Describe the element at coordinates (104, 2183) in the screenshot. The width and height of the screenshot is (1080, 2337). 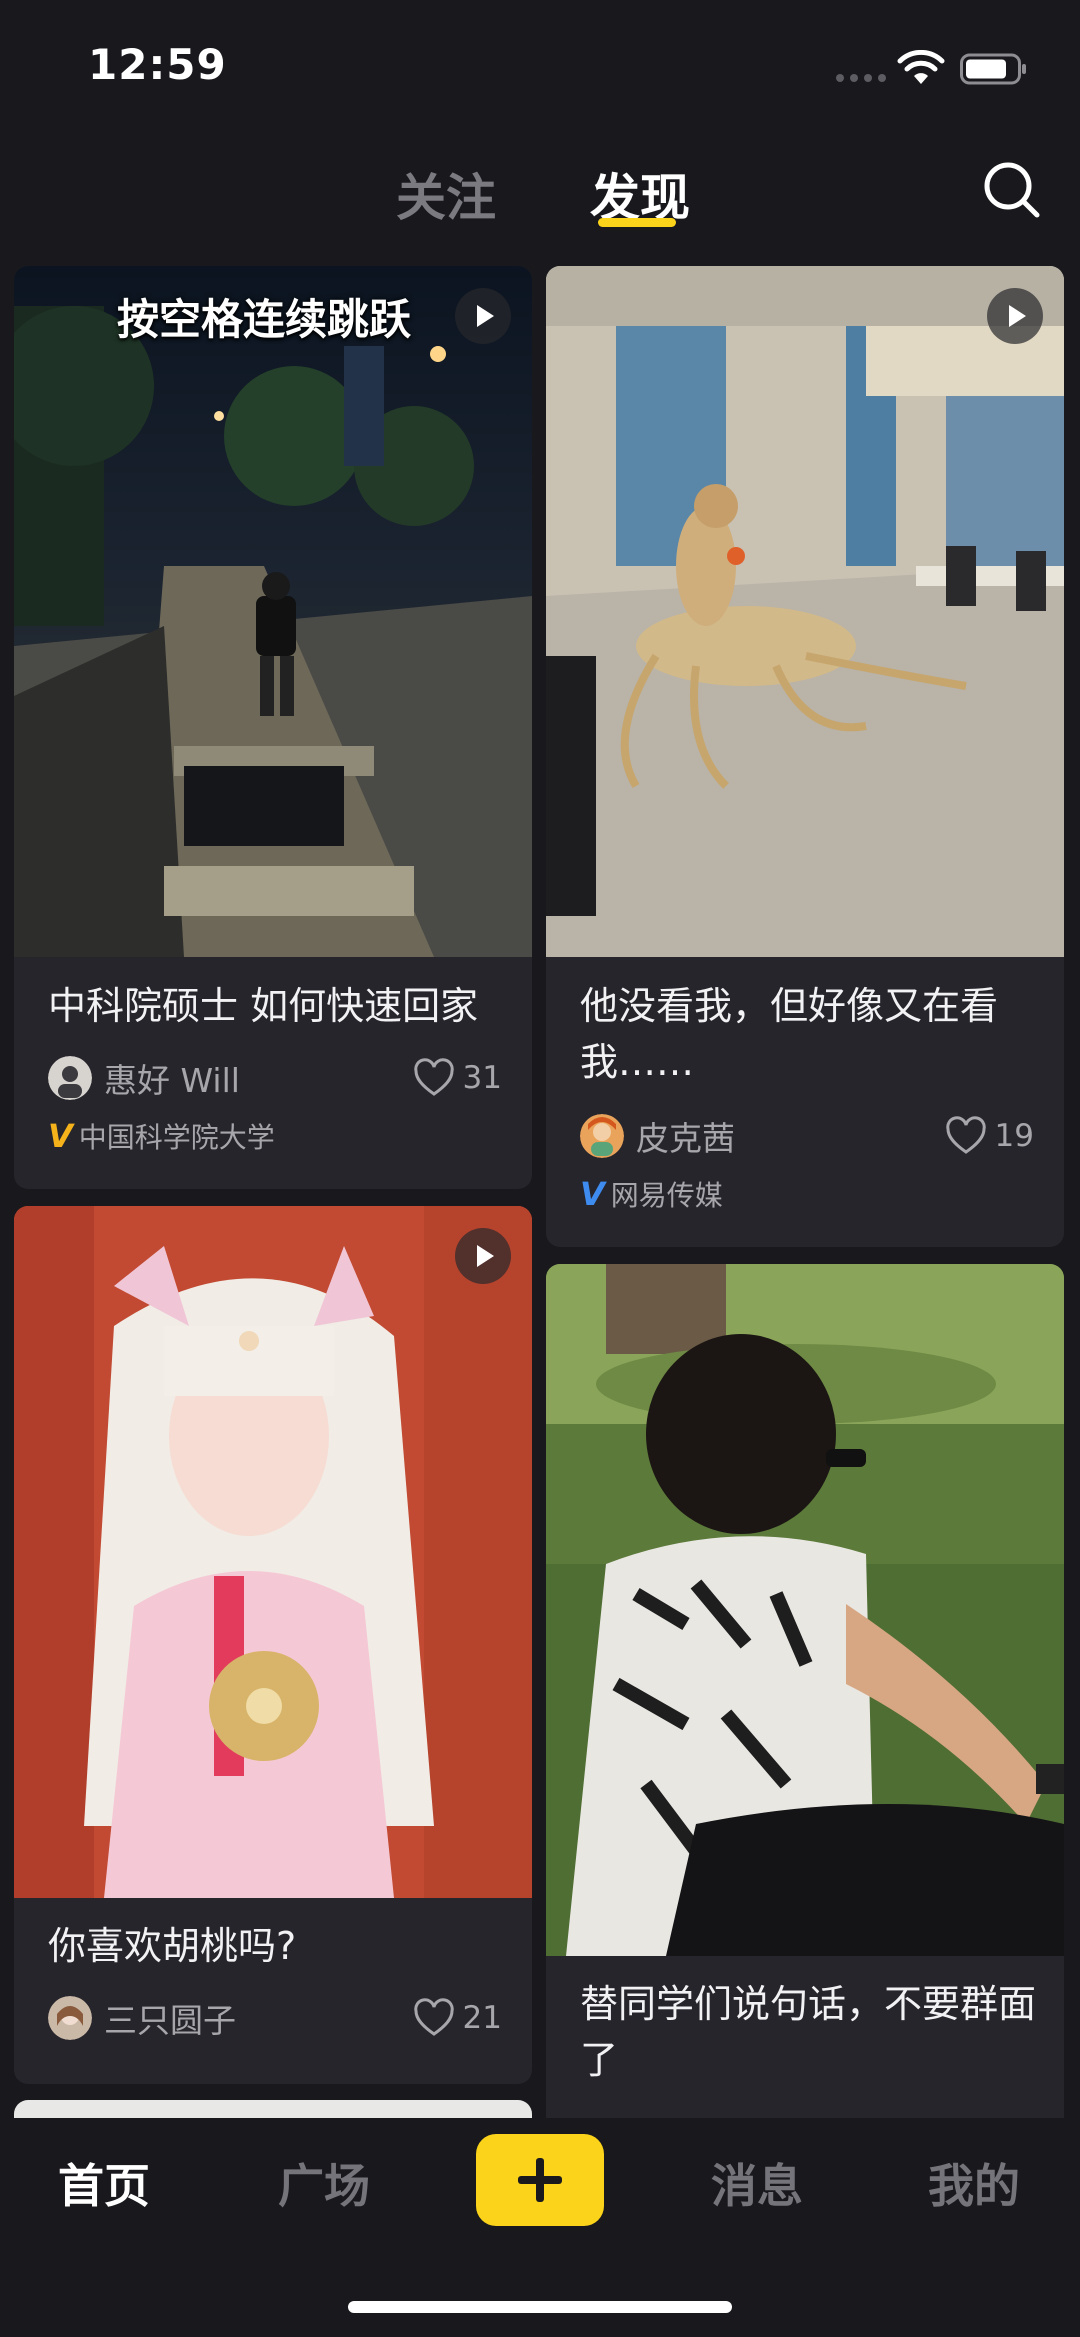
I see `nav-home: 首页` at that location.